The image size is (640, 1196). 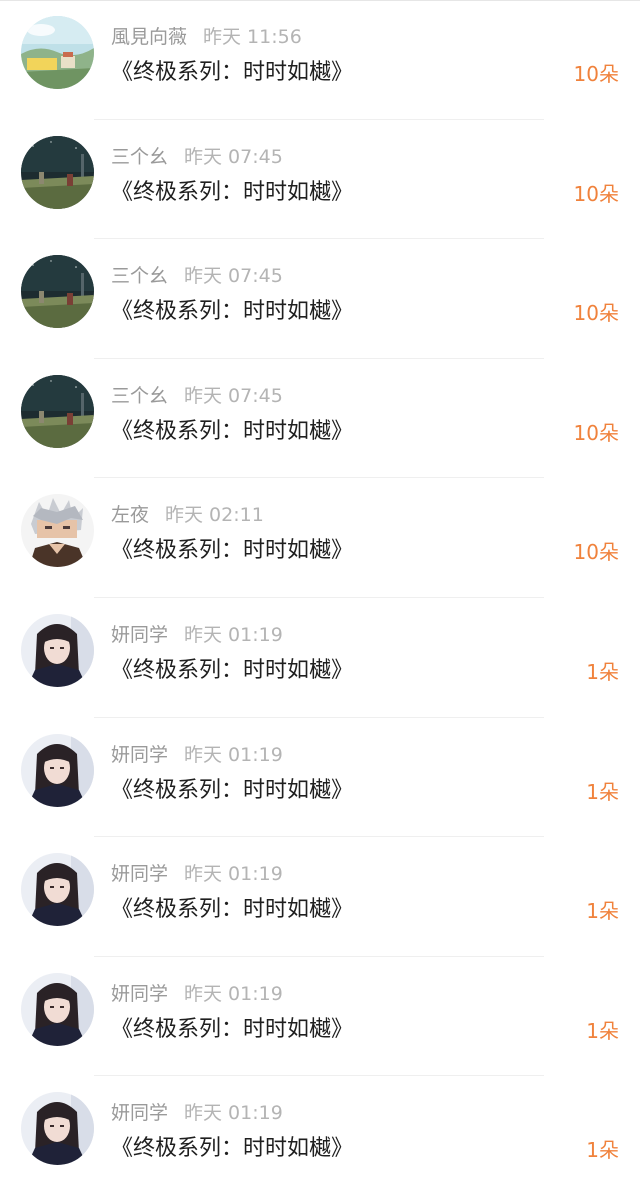 What do you see at coordinates (214, 515) in the screenshot?
I see `timestamp: 昨天 02:11` at bounding box center [214, 515].